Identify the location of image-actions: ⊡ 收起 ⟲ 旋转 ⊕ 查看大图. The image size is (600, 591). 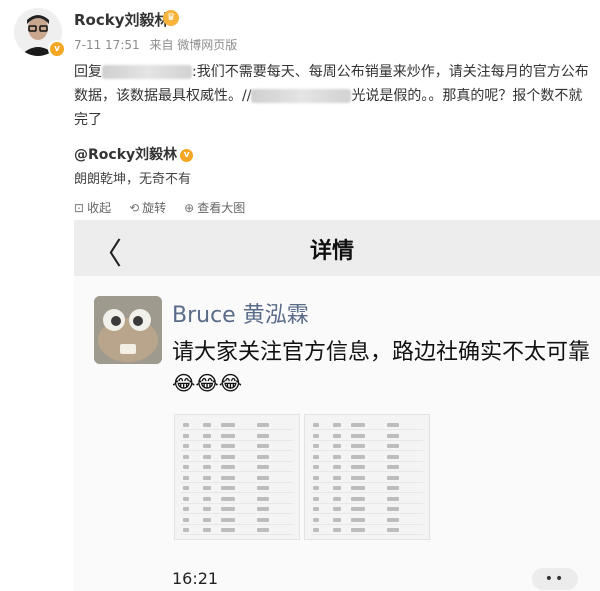
(159, 207).